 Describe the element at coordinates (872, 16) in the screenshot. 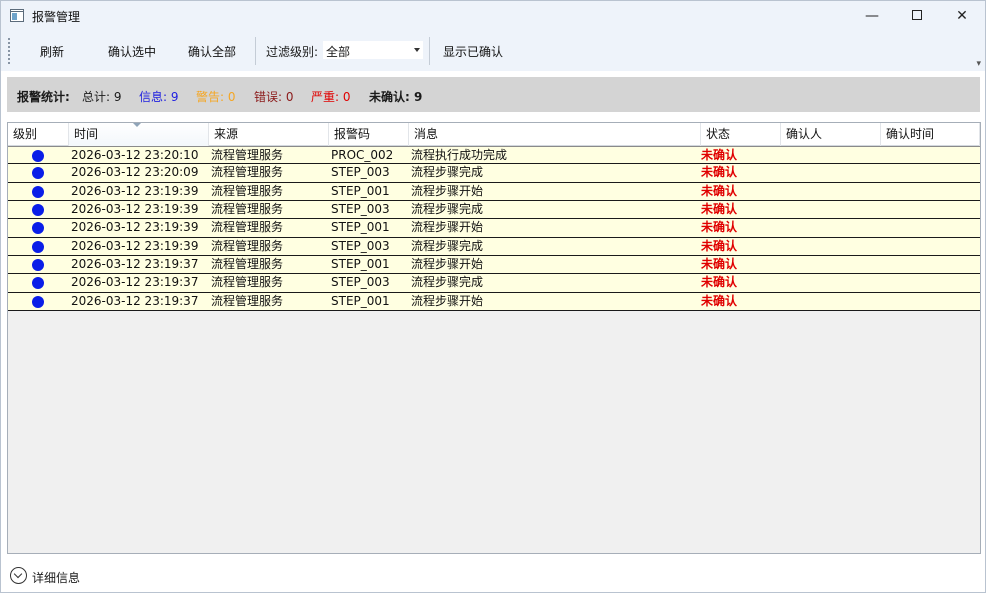

I see `minimize-button: —` at that location.